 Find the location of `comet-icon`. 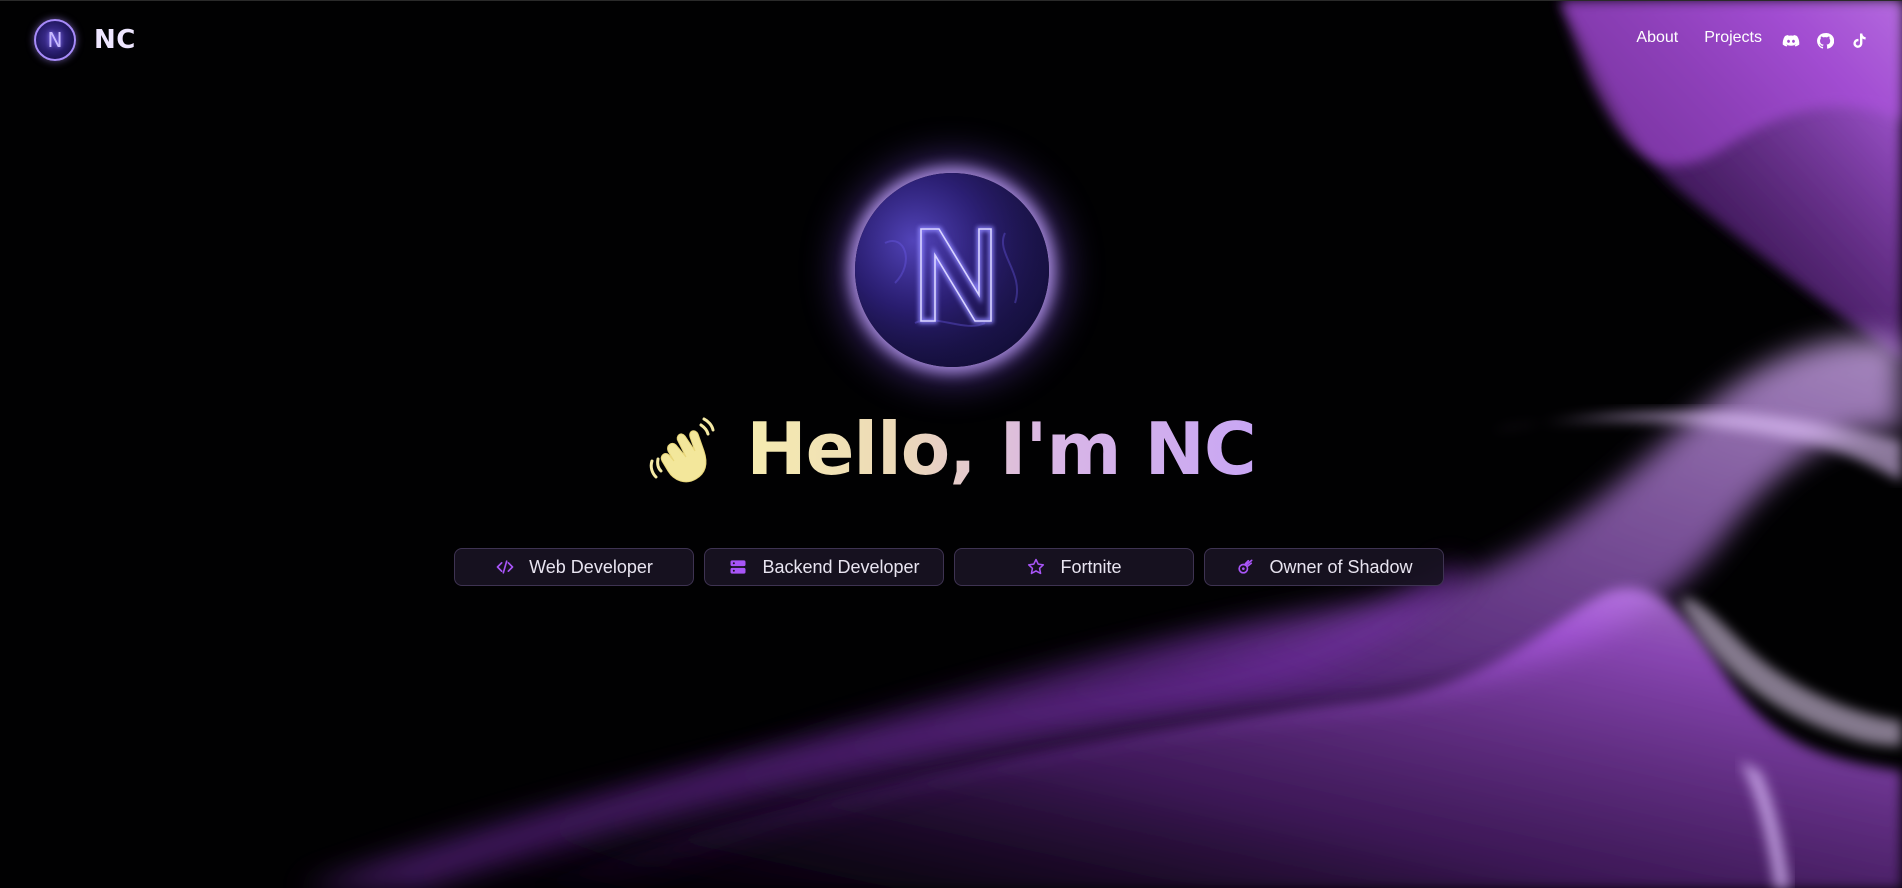

comet-icon is located at coordinates (1245, 567).